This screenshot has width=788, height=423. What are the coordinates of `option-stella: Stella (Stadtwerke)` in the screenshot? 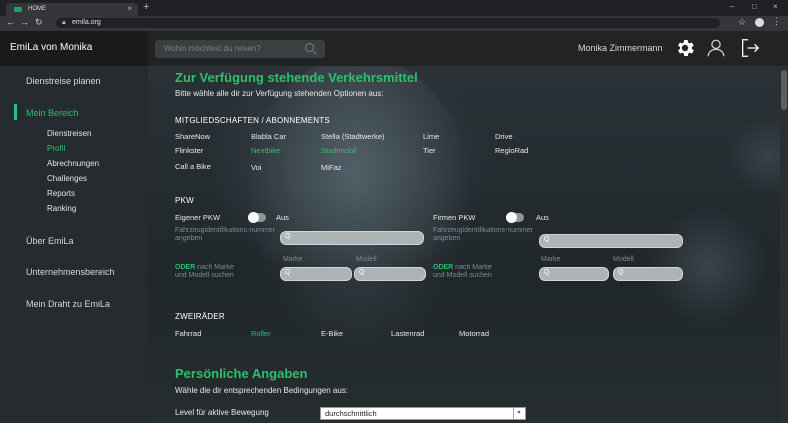 It's located at (352, 136).